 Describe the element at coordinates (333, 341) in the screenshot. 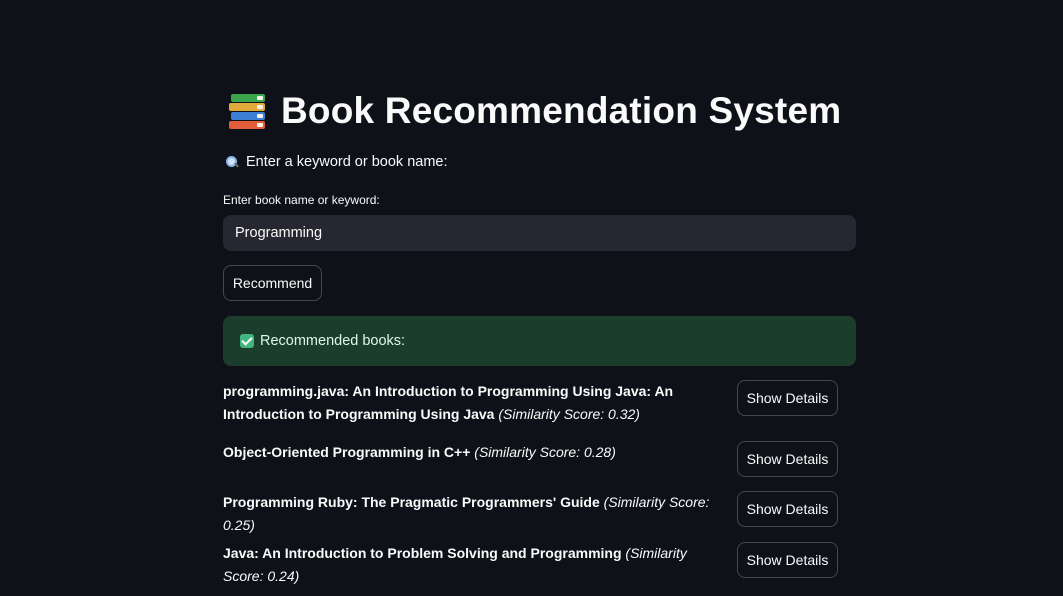

I see `success-message: Recommended books:` at that location.